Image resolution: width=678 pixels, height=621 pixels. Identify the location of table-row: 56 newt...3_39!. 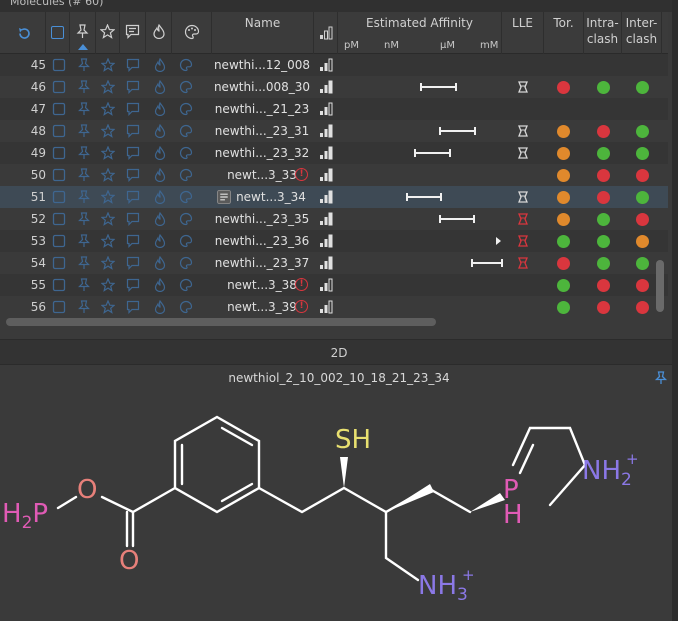
(334, 307).